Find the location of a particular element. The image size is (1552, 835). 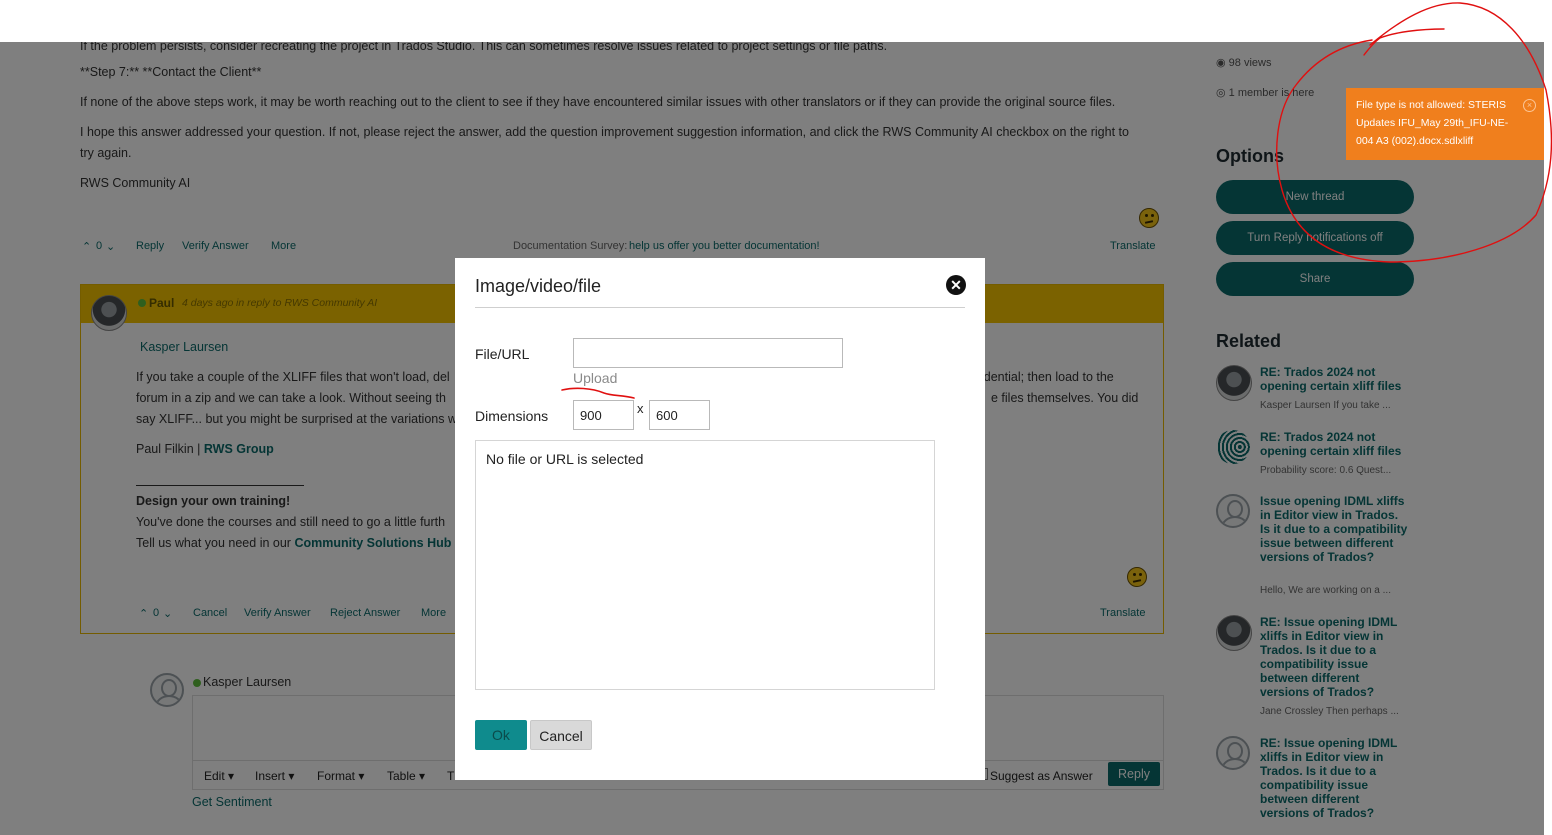

dimension-separator: x is located at coordinates (640, 408).